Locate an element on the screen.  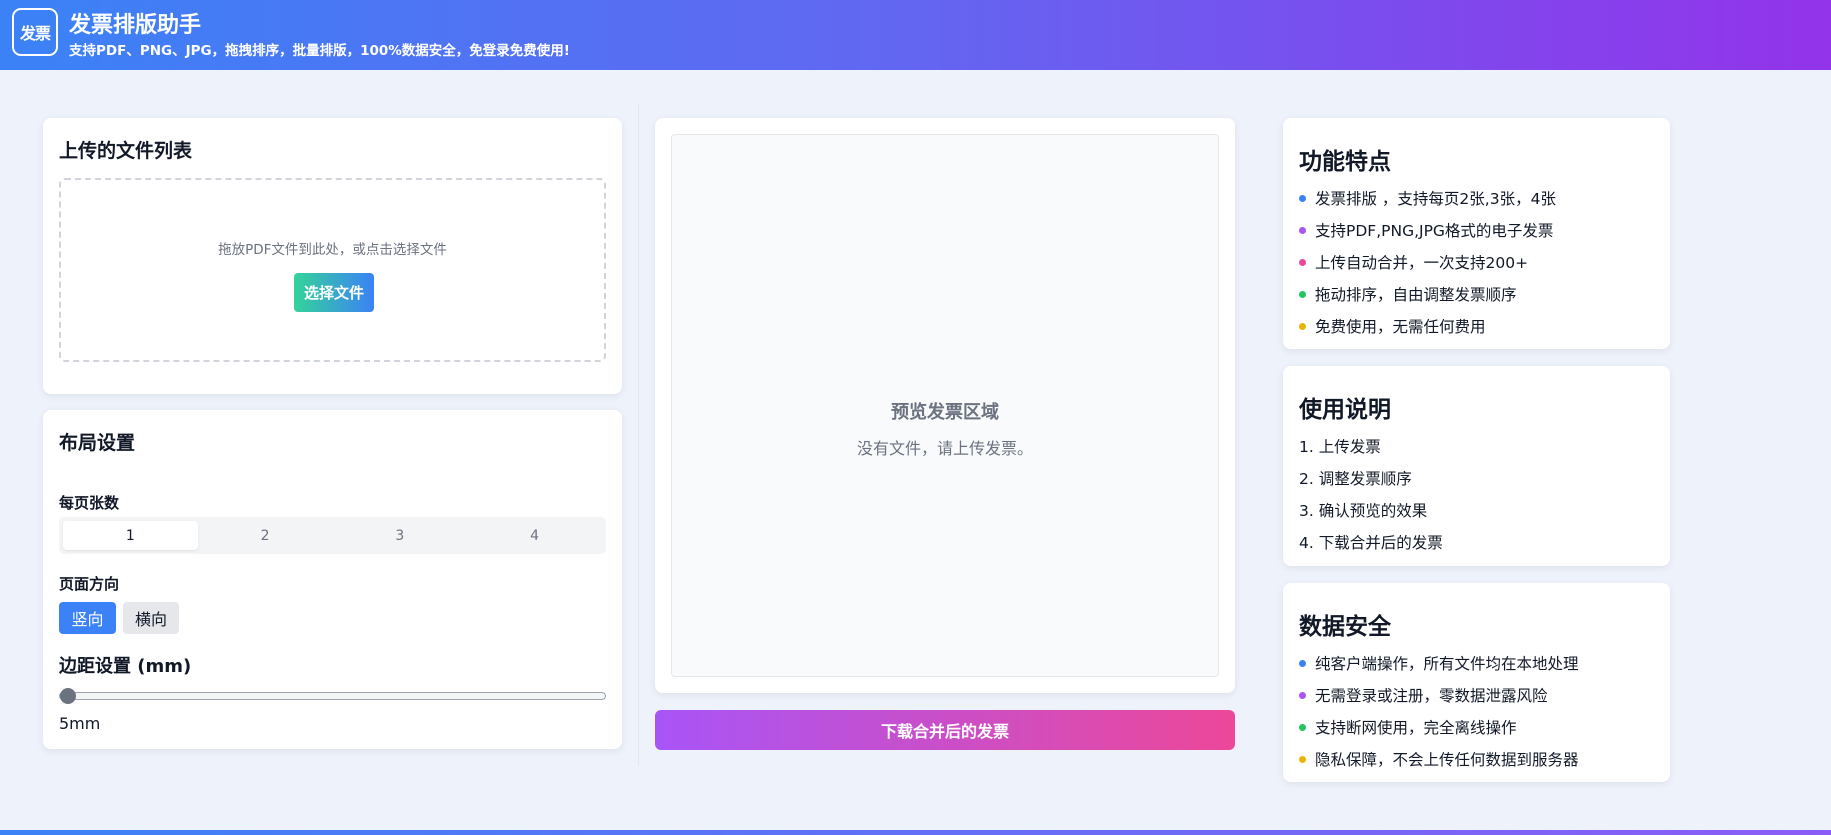
list-item: 纯客户端操作，所有文件均在本地处理 is located at coordinates (1439, 663).